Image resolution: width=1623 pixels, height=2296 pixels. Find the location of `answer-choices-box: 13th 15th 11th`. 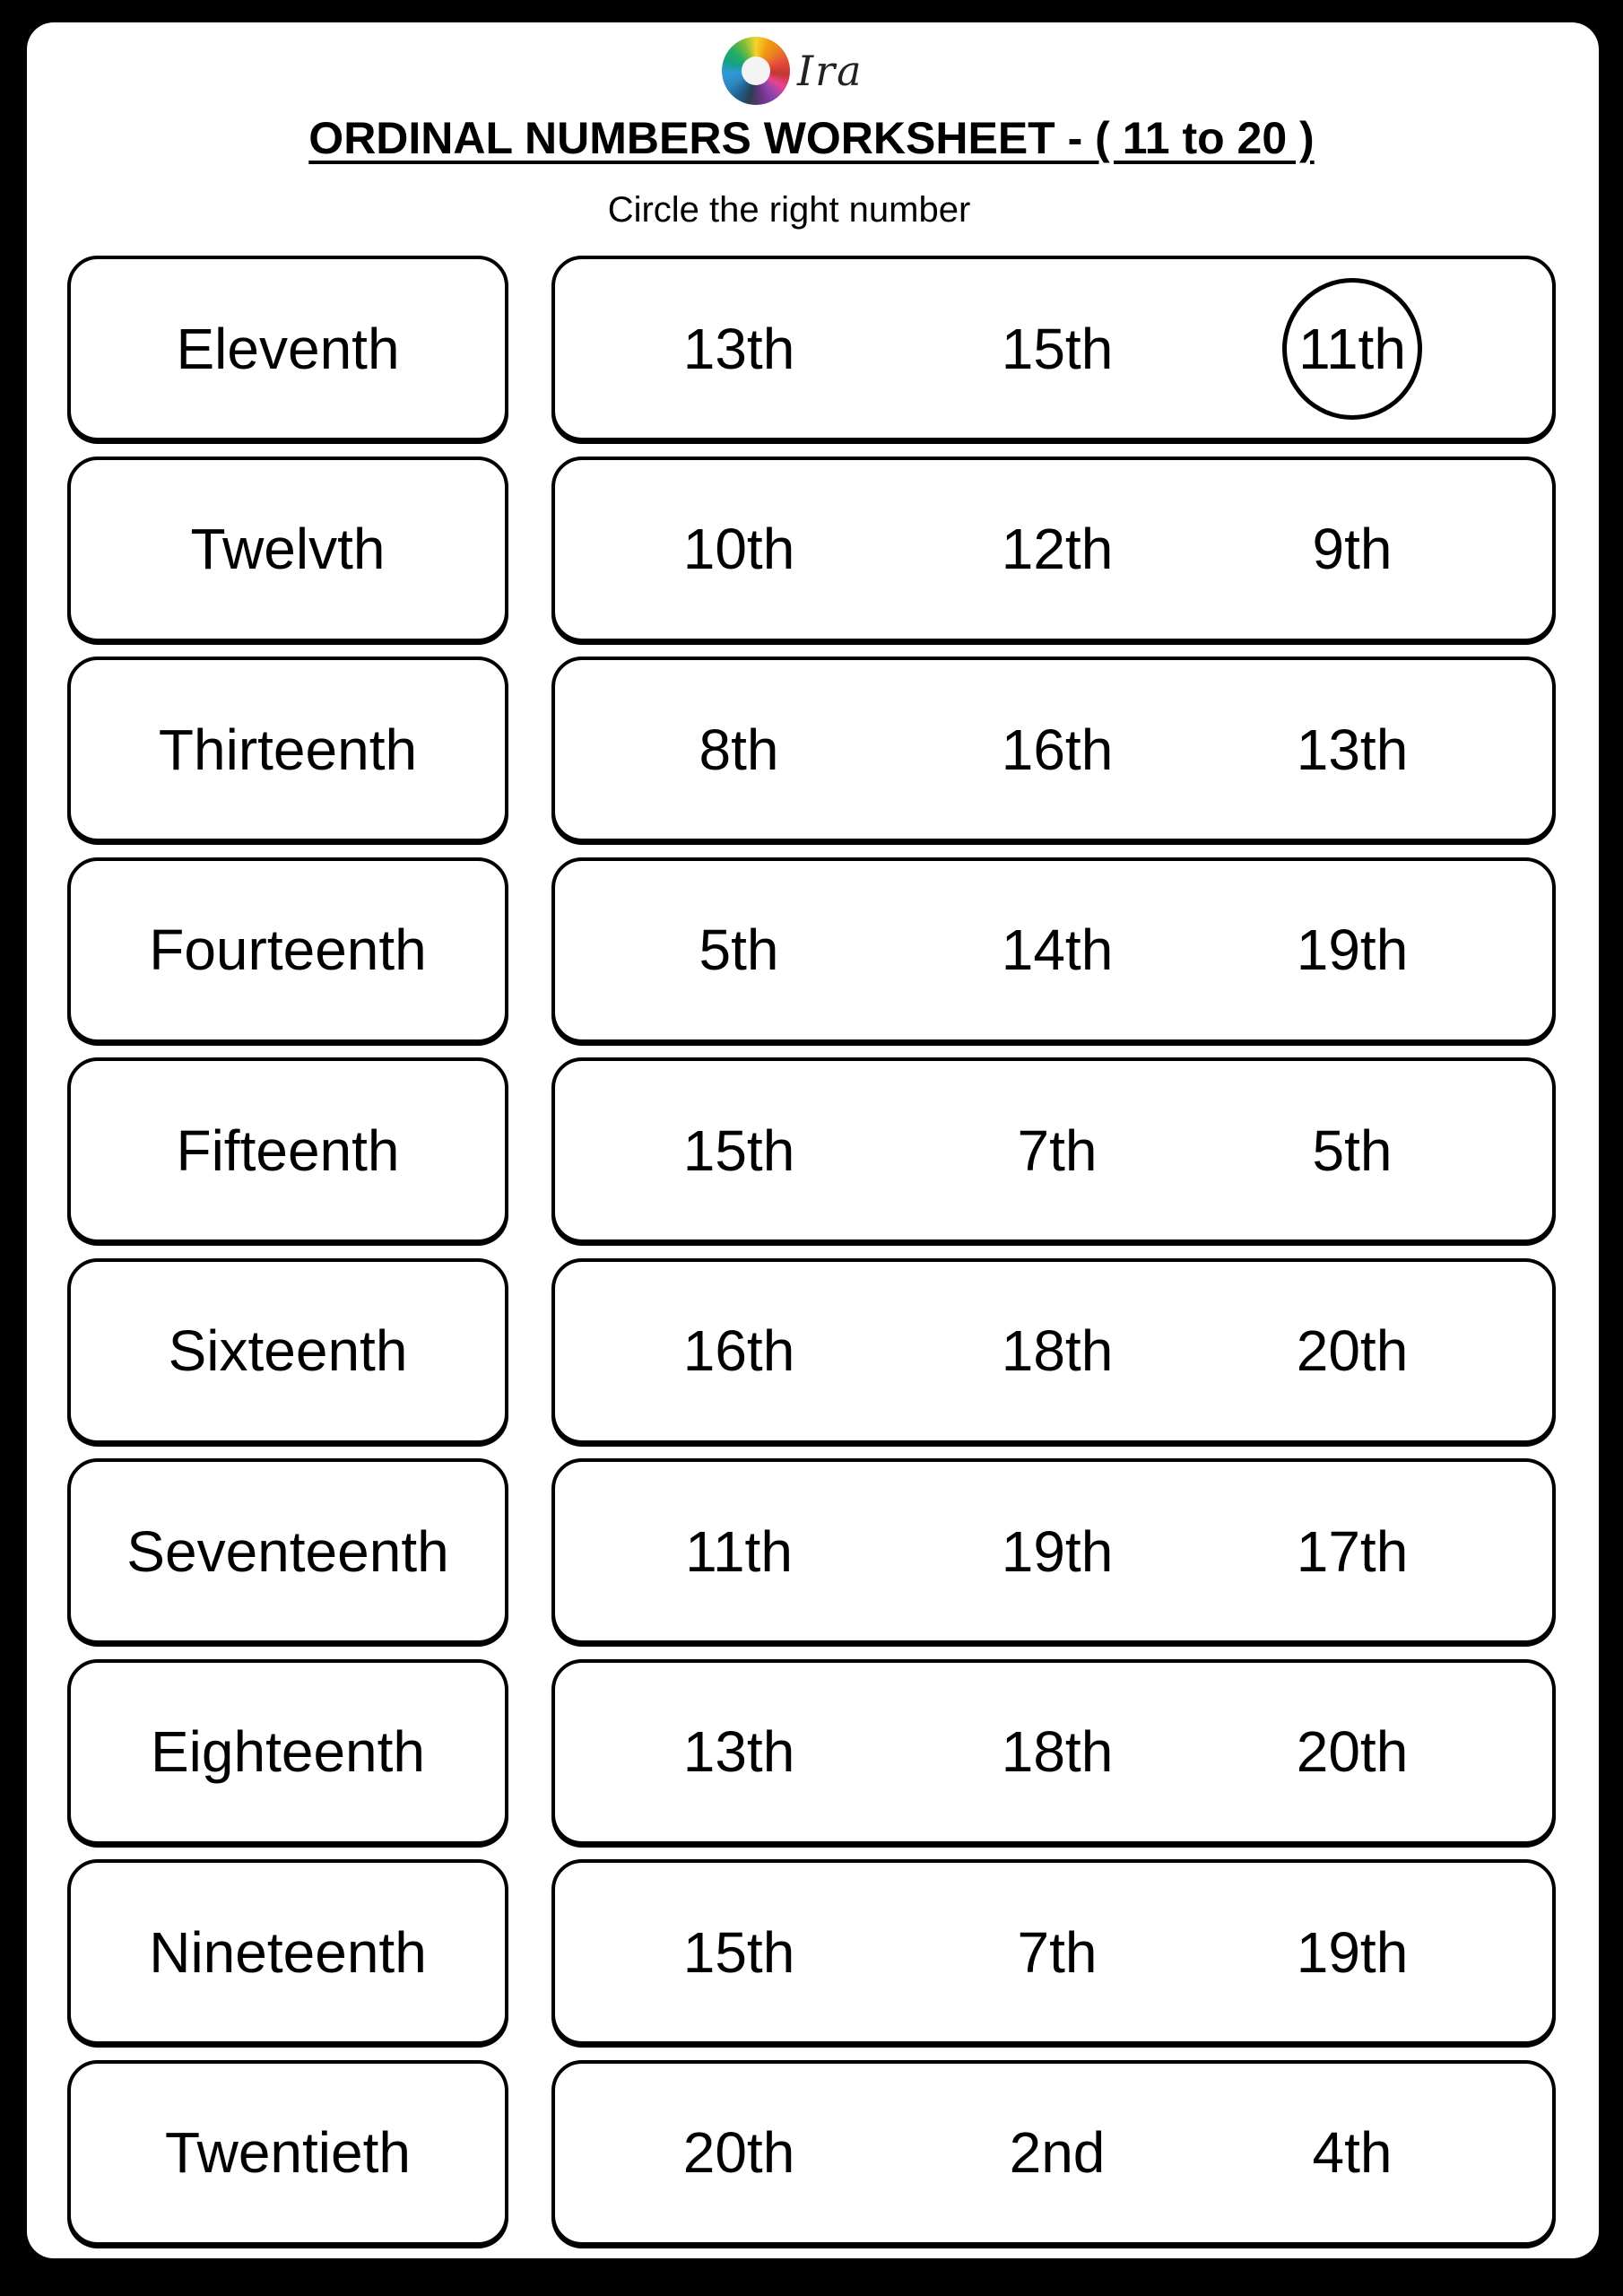

answer-choices-box: 13th 15th 11th is located at coordinates (1053, 348).